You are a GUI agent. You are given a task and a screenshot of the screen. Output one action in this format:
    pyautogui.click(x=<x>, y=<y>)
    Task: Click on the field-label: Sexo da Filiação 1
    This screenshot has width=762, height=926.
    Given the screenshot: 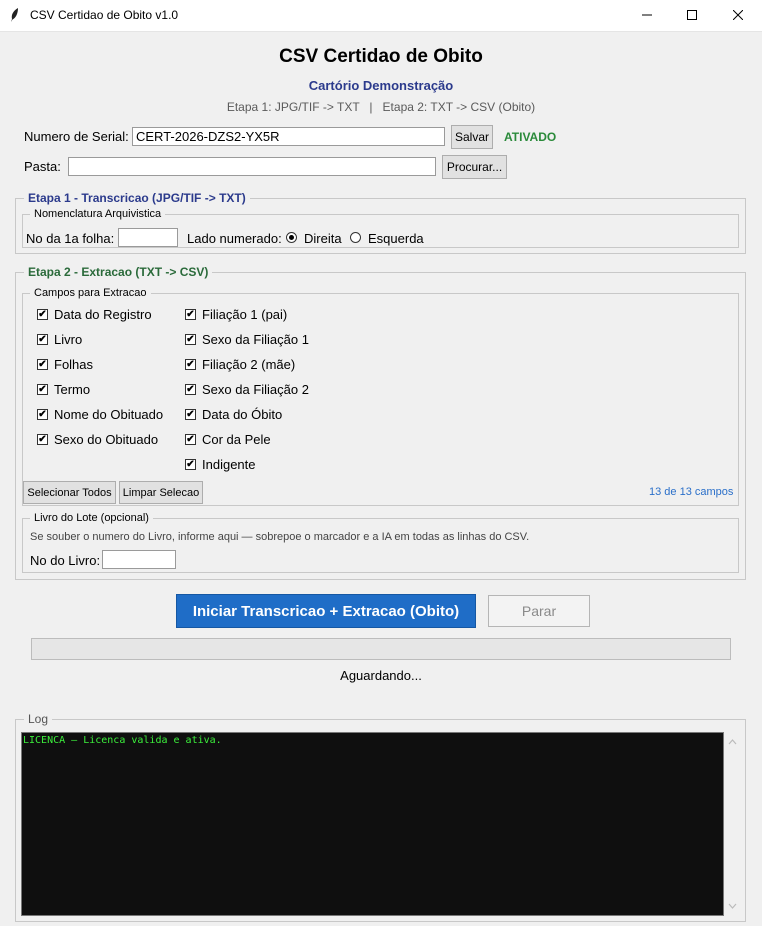 What is the action you would take?
    pyautogui.click(x=255, y=339)
    